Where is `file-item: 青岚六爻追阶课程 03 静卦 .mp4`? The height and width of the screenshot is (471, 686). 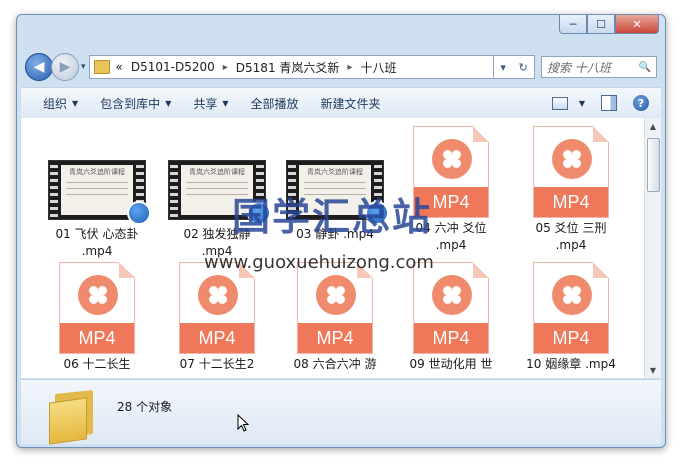
file-item: 青岚六爻追阶课程 03 静卦 .mp4 is located at coordinates (337, 201).